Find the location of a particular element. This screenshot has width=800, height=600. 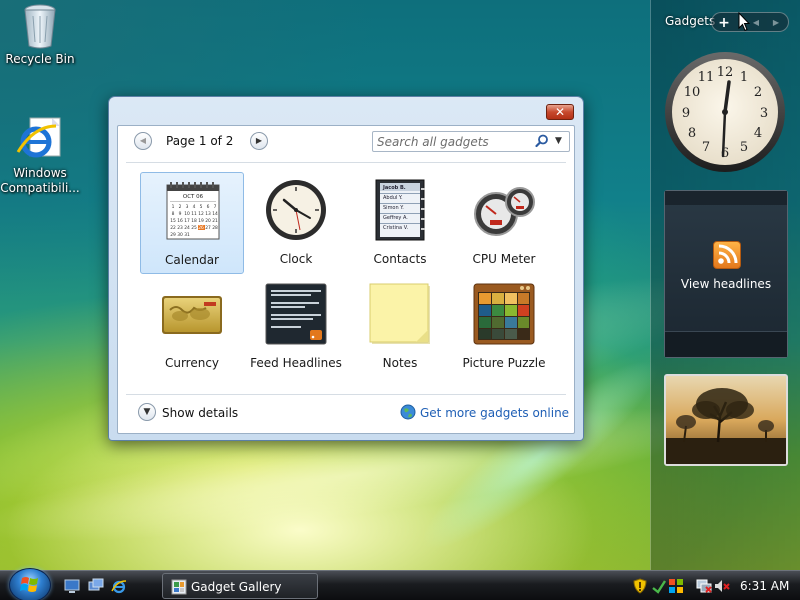

tree-landscape-photo is located at coordinates (726, 420).